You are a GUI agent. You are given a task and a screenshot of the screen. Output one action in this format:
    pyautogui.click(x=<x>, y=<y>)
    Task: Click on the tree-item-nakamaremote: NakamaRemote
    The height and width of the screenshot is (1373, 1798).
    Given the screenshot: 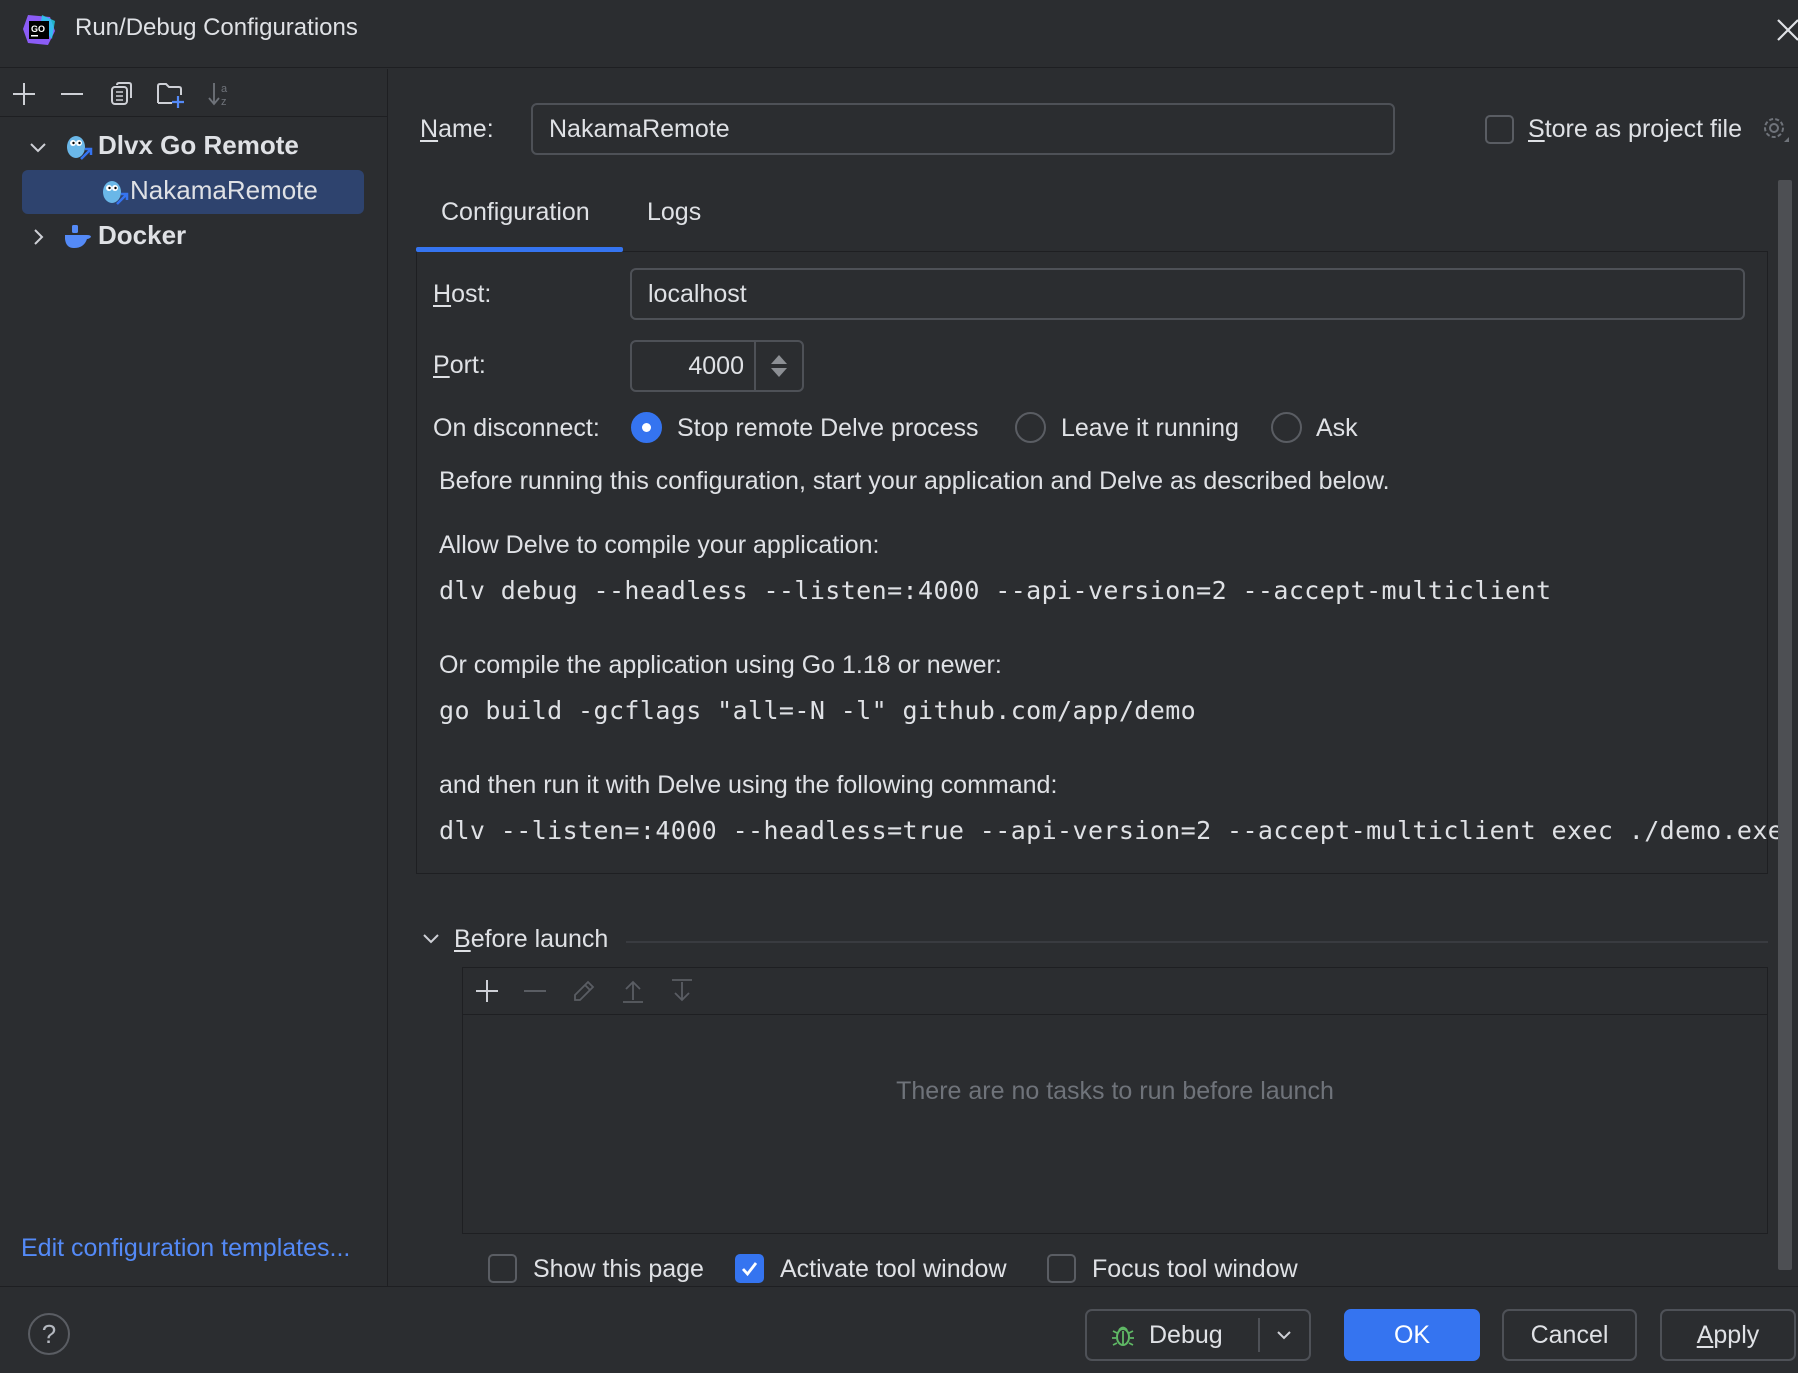 What is the action you would take?
    pyautogui.click(x=194, y=192)
    